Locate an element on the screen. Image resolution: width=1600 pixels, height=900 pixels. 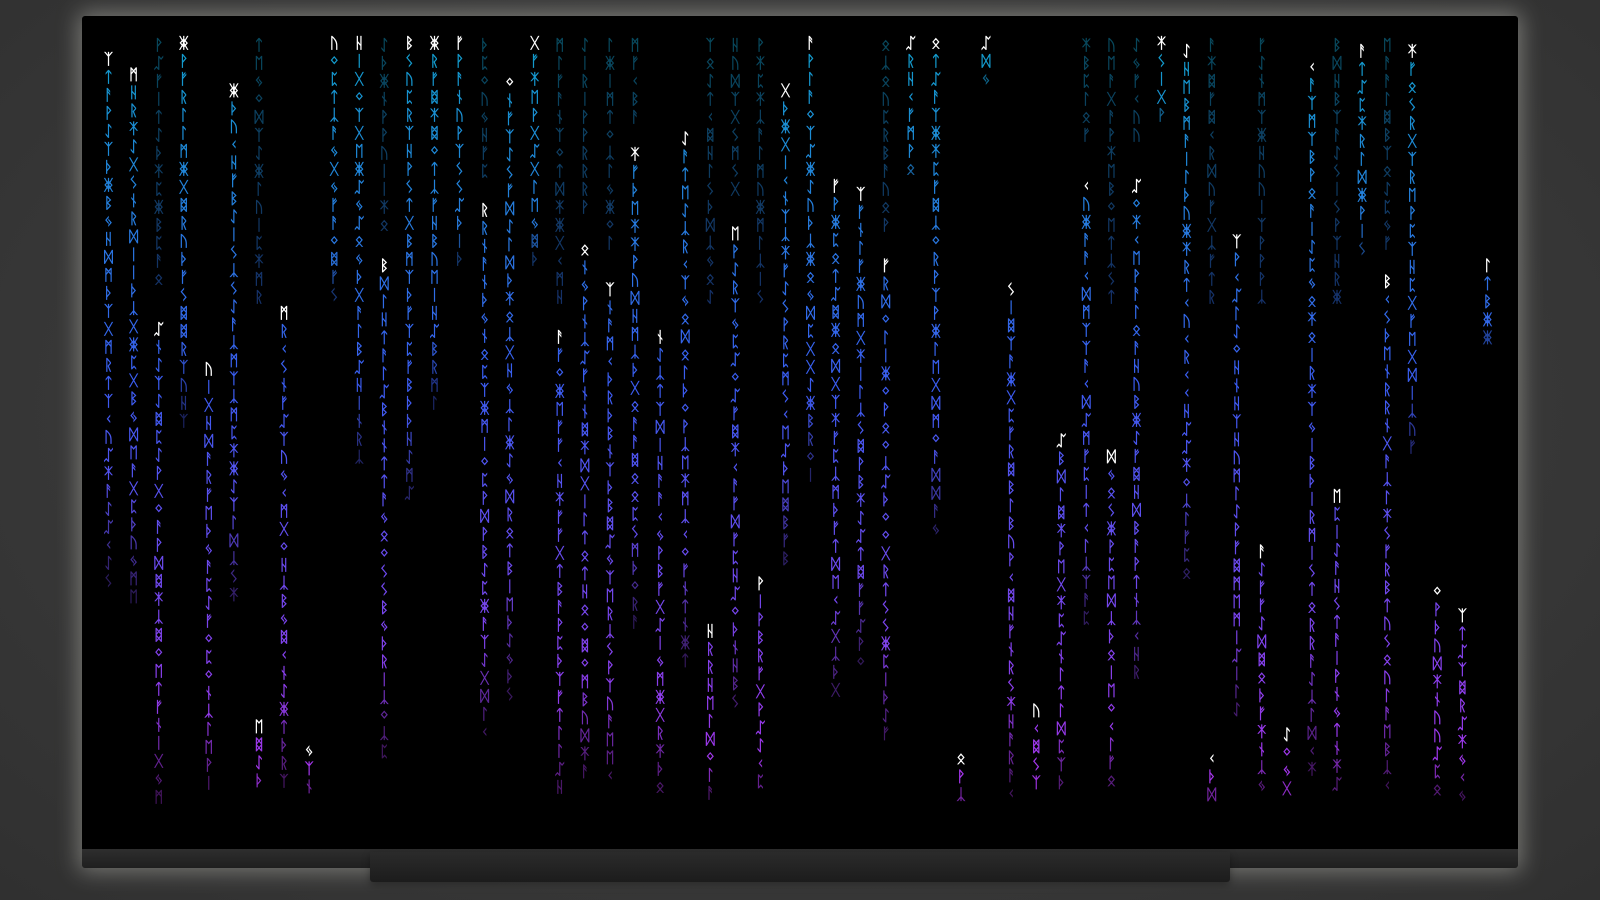
rain-column: ᚲᚨᛉᛗᛉᛒᚹᛟᚨᛁᛇᛈᛃᛟᛡᛟᛁᚱᛡᛉᛃᛁᛒᚦᛁᚱᛗᛁᛊᛏᛟᚱᚱᚨᛇᛣᛚᛞᚲᛡ is located at coordinates (1311, 418).